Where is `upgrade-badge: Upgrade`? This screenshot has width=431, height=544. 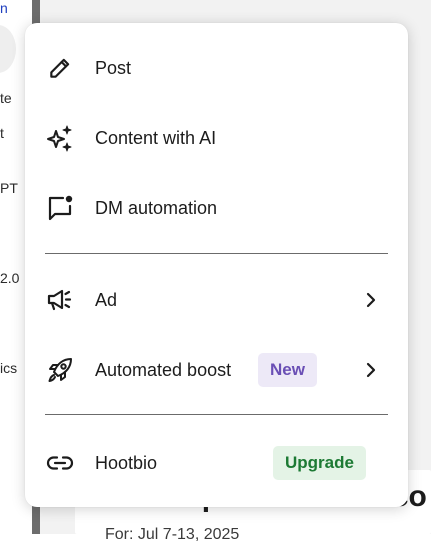
upgrade-badge: Upgrade is located at coordinates (319, 463).